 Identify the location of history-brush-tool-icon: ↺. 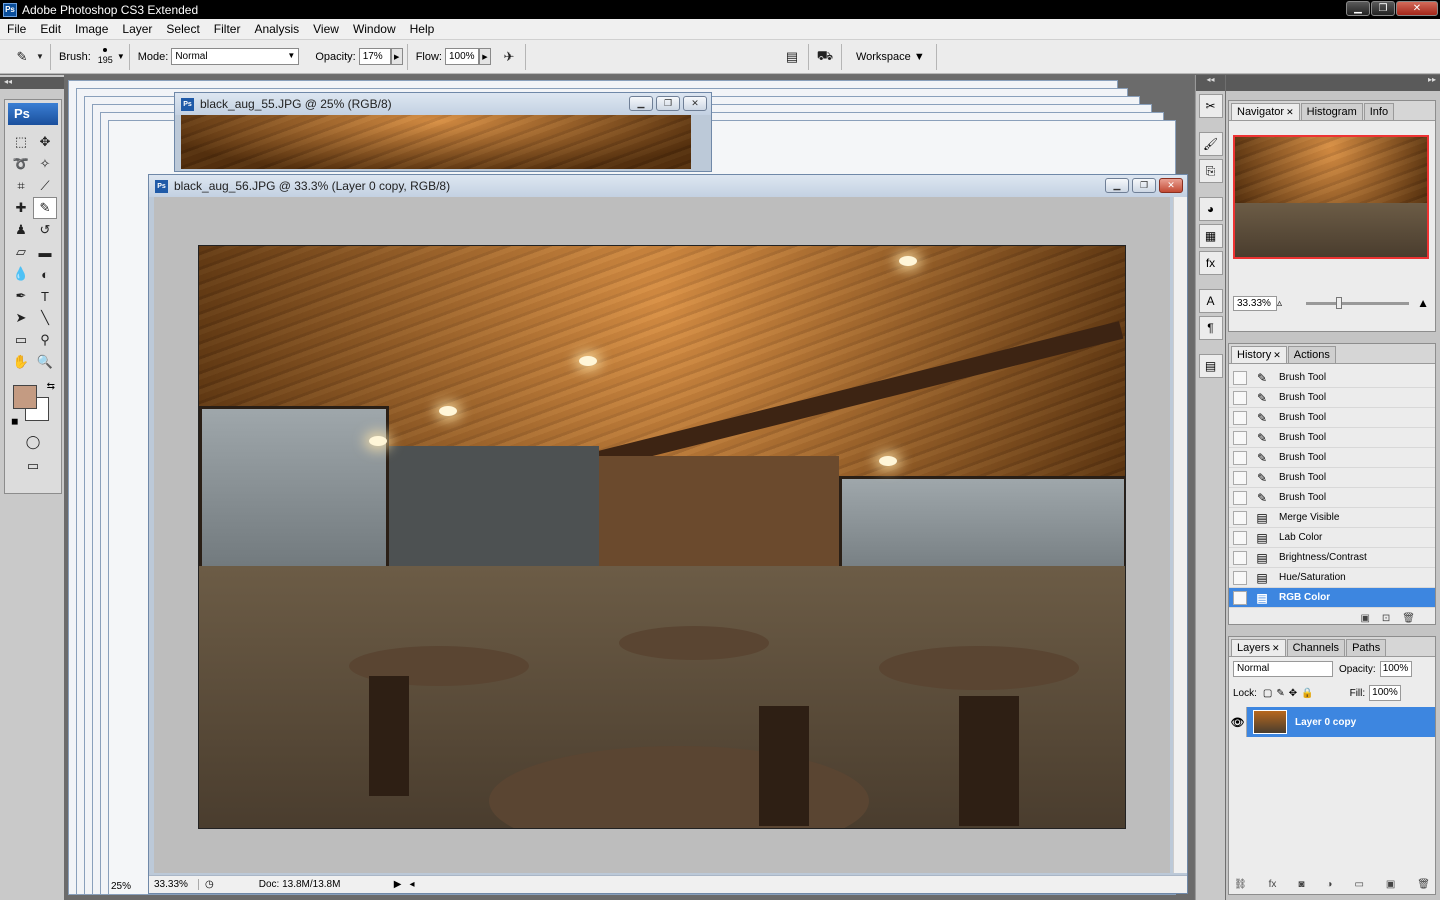
(45, 230).